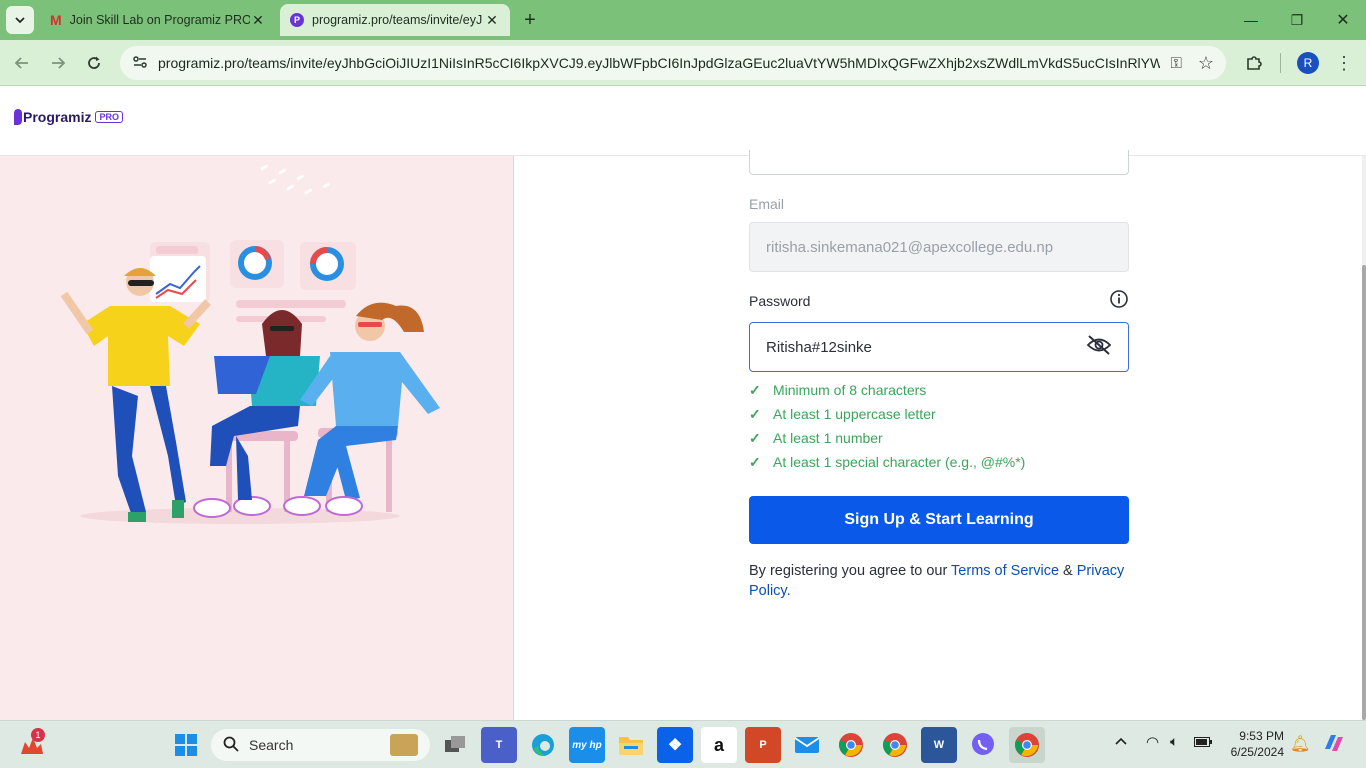  What do you see at coordinates (631, 745) in the screenshot?
I see `file-explorer-icon` at bounding box center [631, 745].